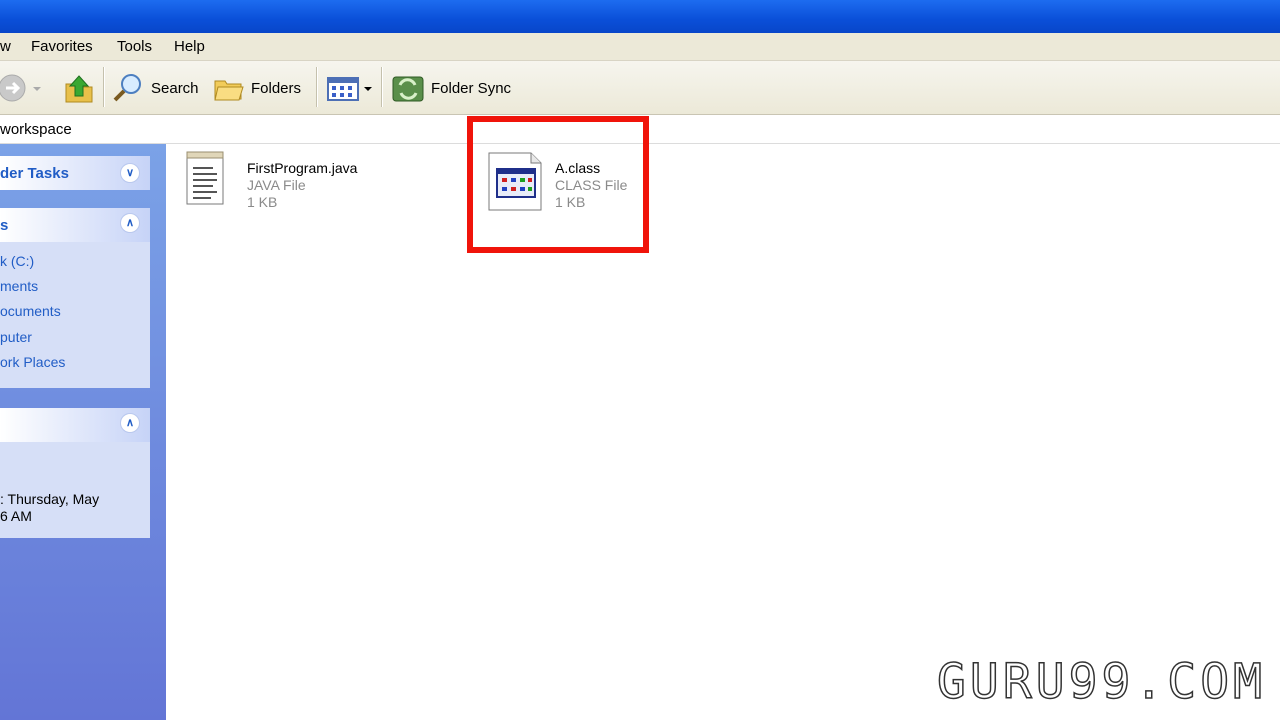  I want to click on folder-sync-button: Folder Sync, so click(451, 88).